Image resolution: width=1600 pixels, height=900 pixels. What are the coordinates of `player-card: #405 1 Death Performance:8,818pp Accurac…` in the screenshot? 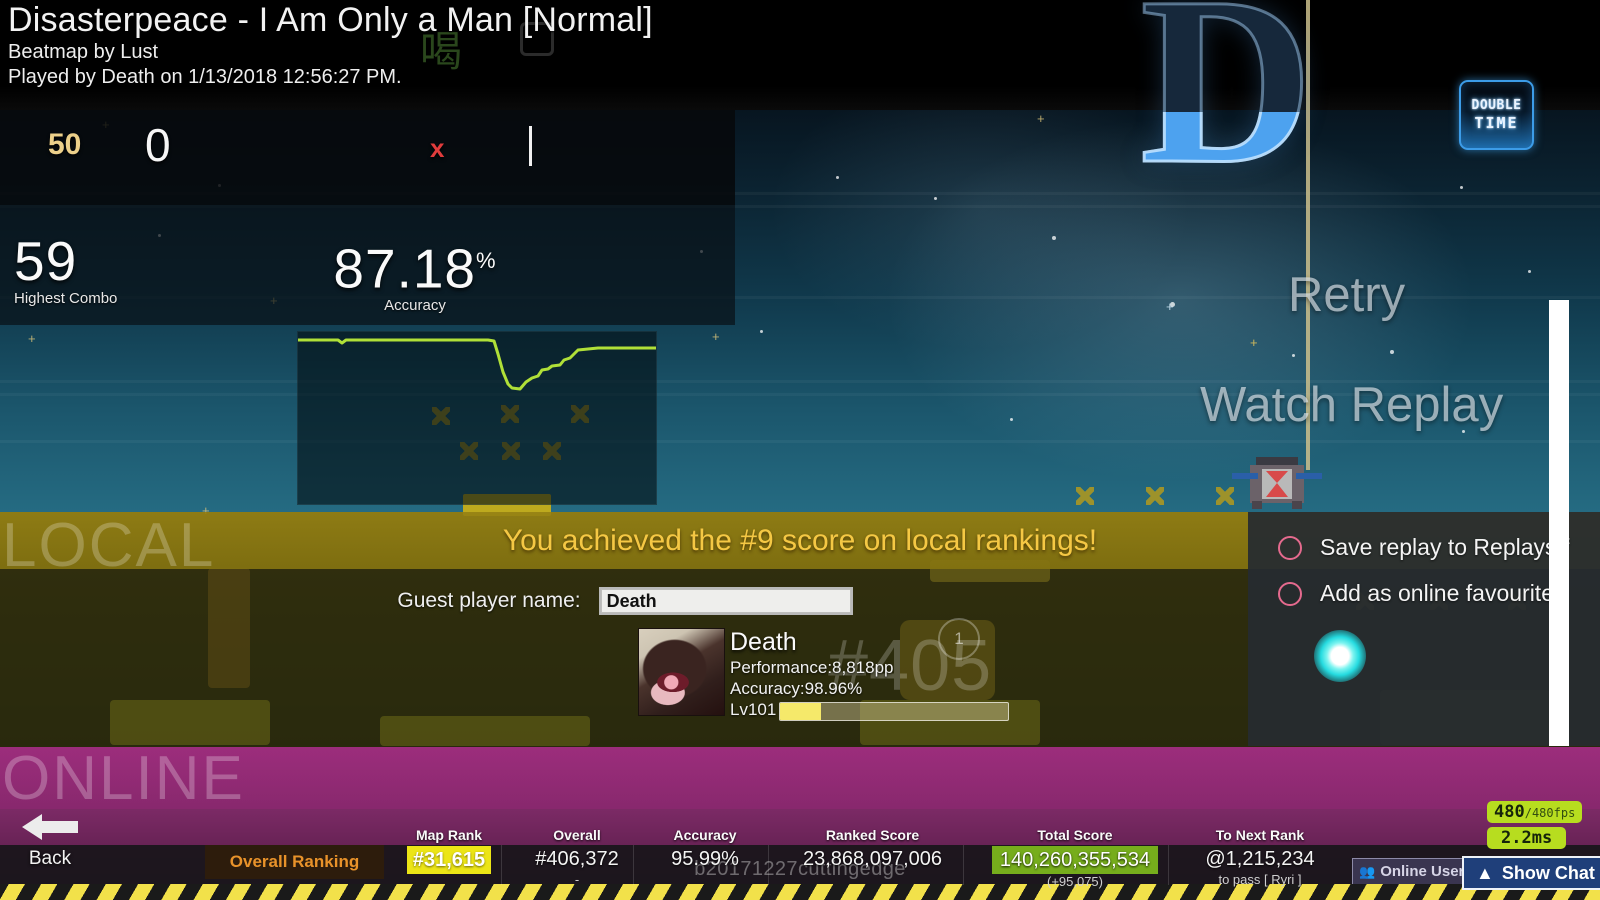 It's located at (848, 671).